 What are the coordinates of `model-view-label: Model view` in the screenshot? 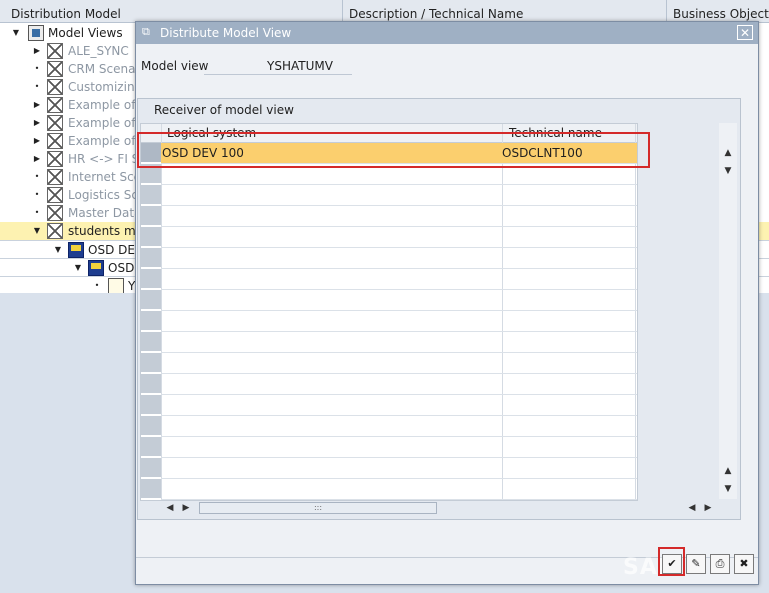 It's located at (175, 66).